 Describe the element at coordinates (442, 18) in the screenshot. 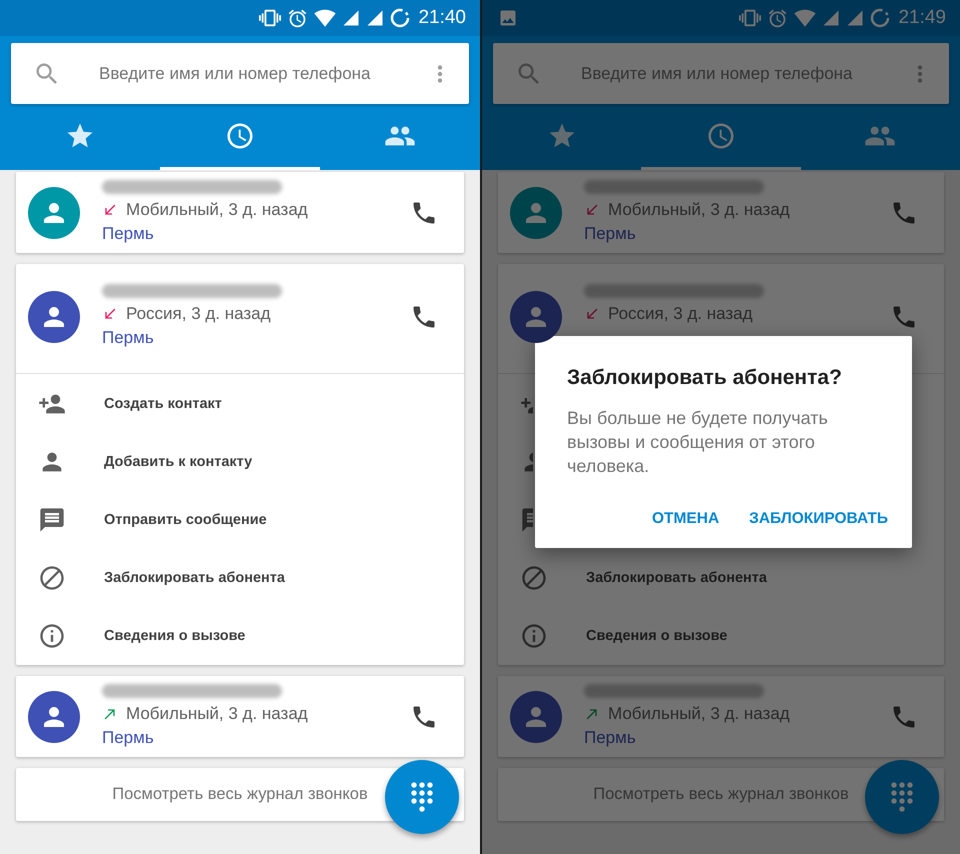

I see `clock-time: 21:40` at that location.